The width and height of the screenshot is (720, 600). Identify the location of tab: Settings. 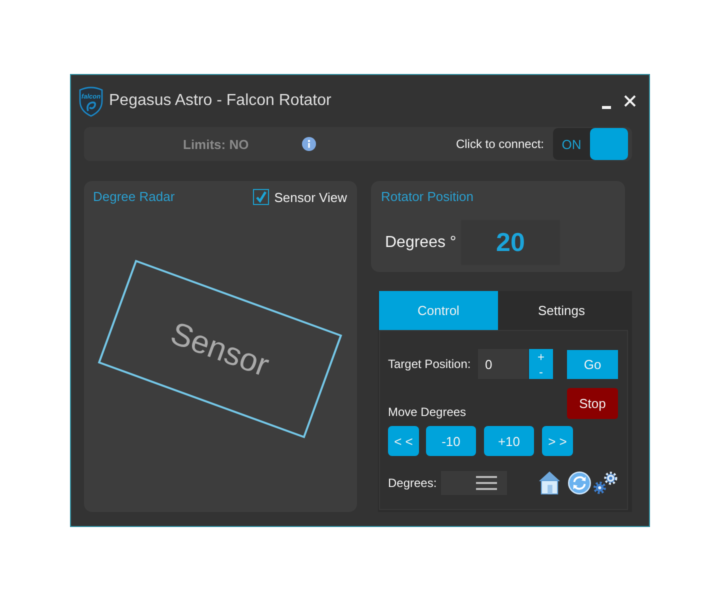
(561, 310).